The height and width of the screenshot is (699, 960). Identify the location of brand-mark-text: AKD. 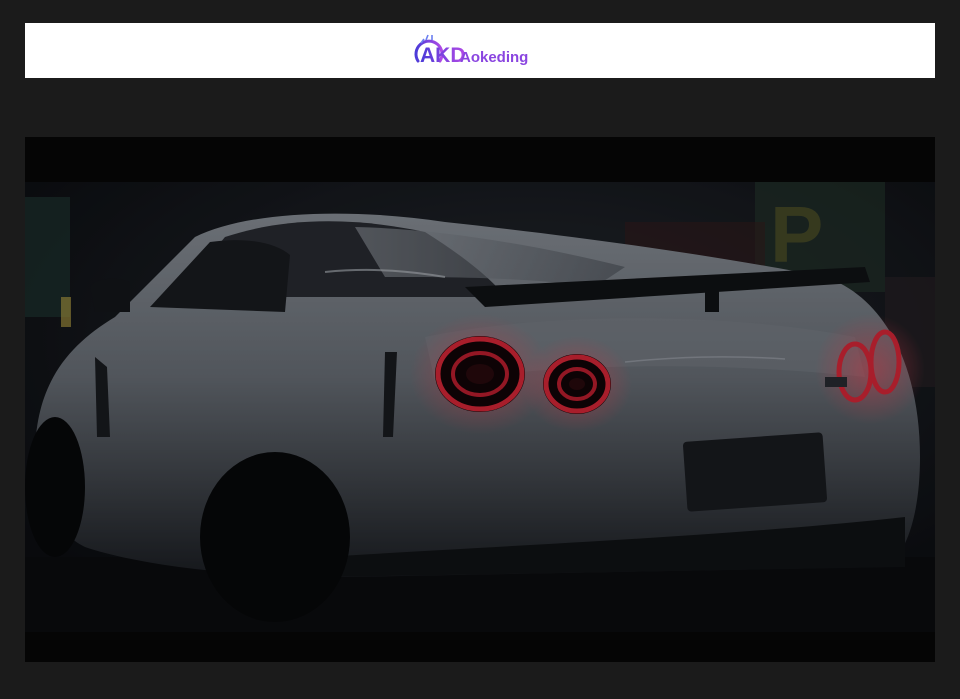
(443, 55).